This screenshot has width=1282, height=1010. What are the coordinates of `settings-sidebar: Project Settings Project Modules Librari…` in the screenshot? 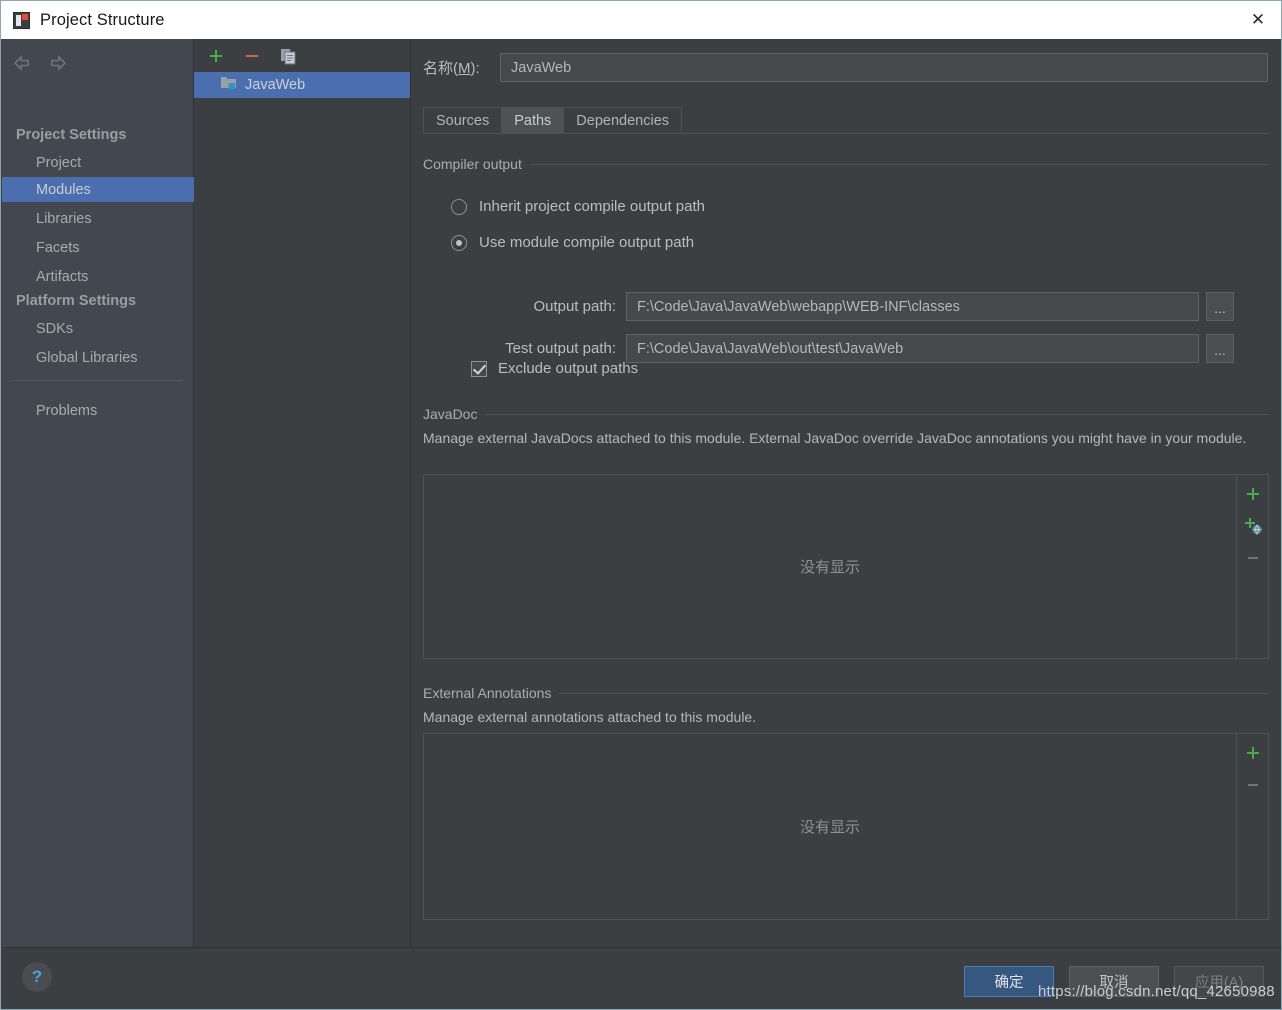 It's located at (98, 493).